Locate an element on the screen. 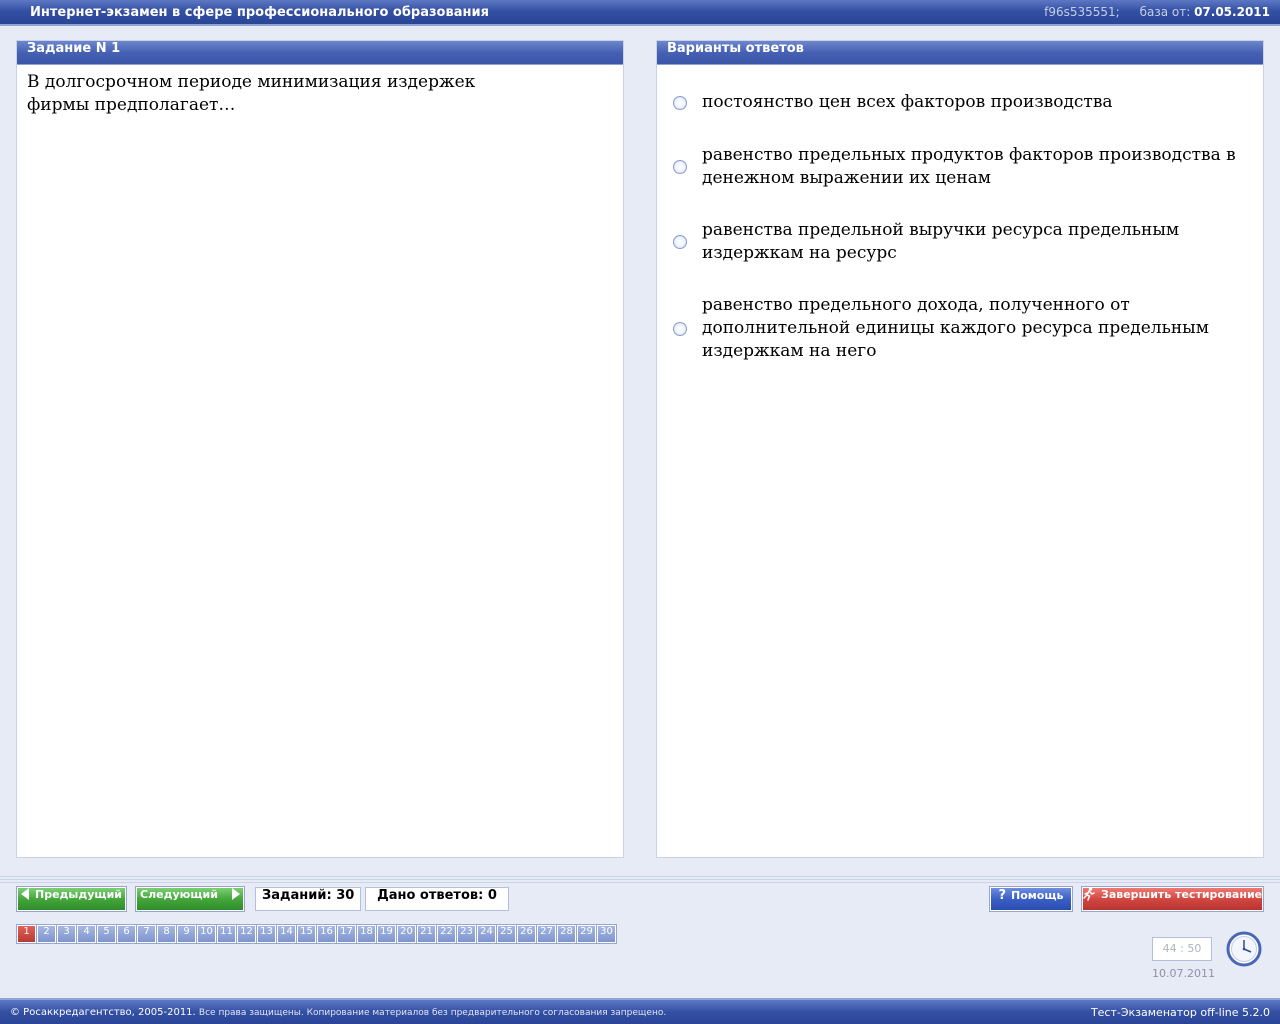 Image resolution: width=1280 pixels, height=1024 pixels. timer-display: 44 : 50 is located at coordinates (1182, 949).